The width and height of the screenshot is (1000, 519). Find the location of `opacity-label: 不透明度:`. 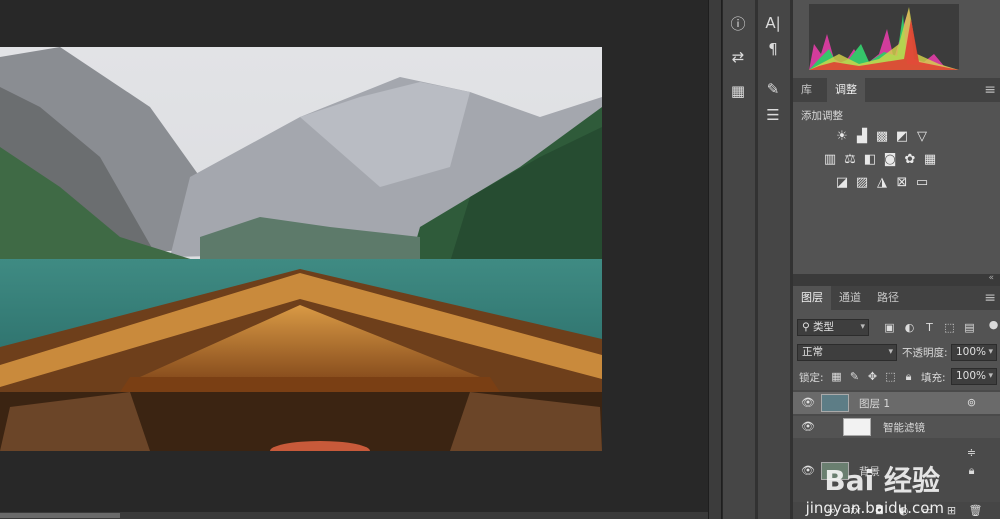

opacity-label: 不透明度: is located at coordinates (925, 353).